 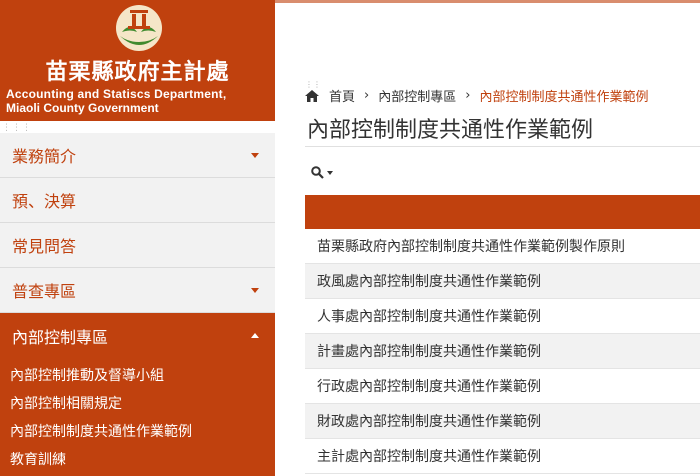 I want to click on table-row: 人事處內部控制制度共通性作業範例, so click(x=502, y=316).